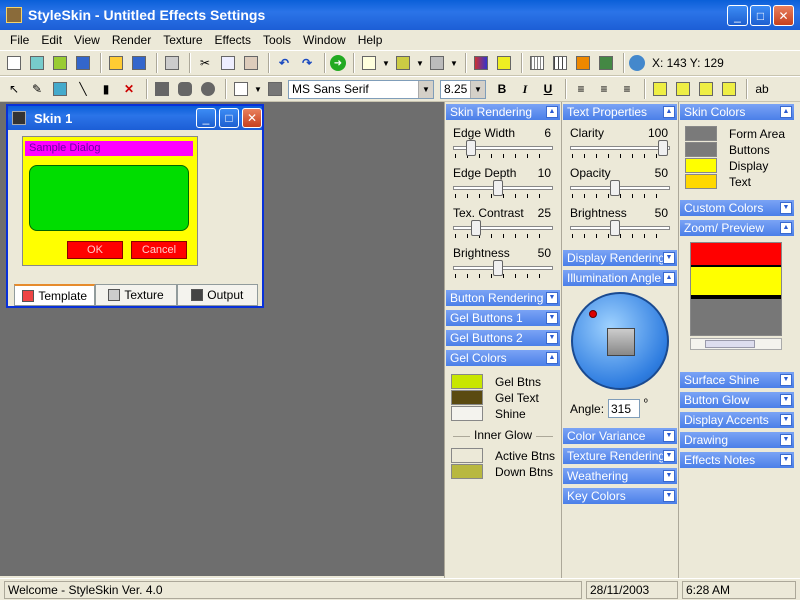  What do you see at coordinates (110, 201) in the screenshot?
I see `skin-preview: Sample Dialog OK Cancel` at bounding box center [110, 201].